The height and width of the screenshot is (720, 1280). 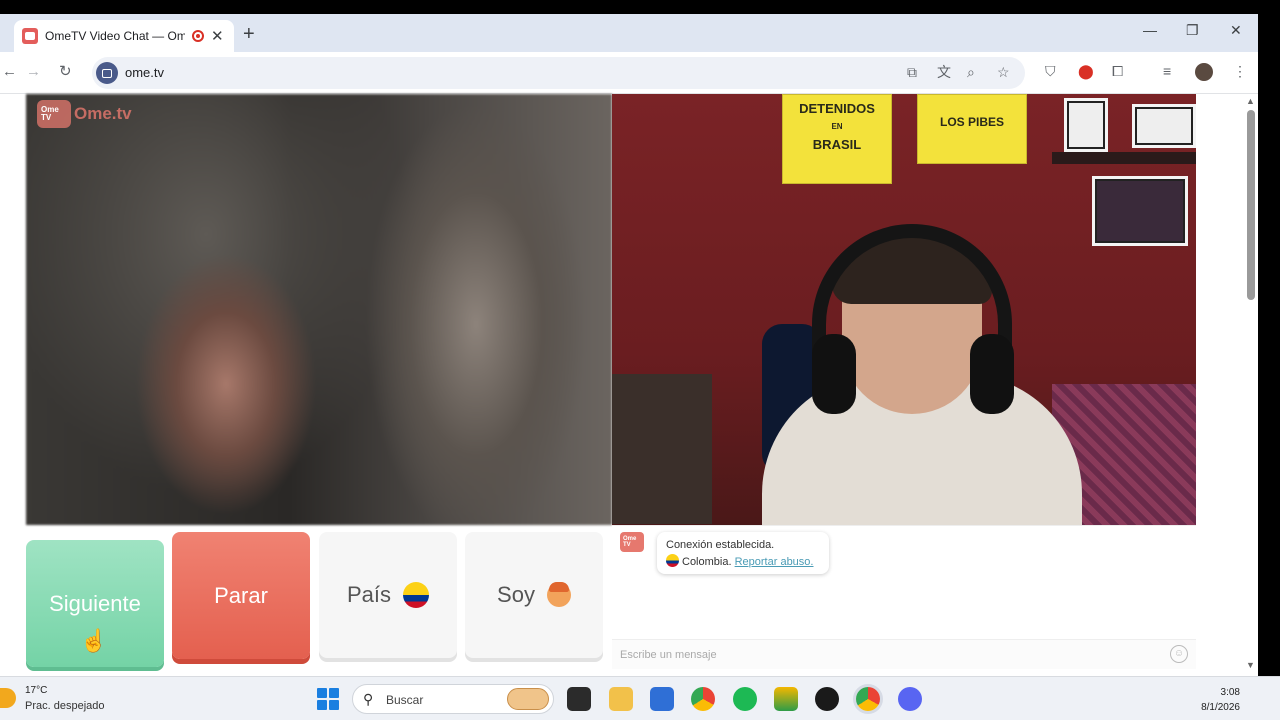 I want to click on gender-label: Soy, so click(x=516, y=594).